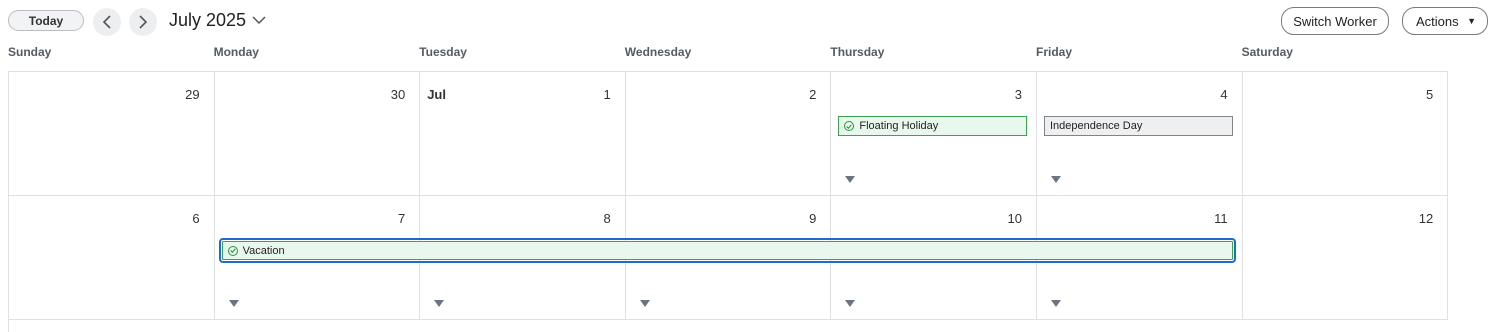 Image resolution: width=1488 pixels, height=332 pixels. What do you see at coordinates (46, 20) in the screenshot?
I see `today-button: Today` at bounding box center [46, 20].